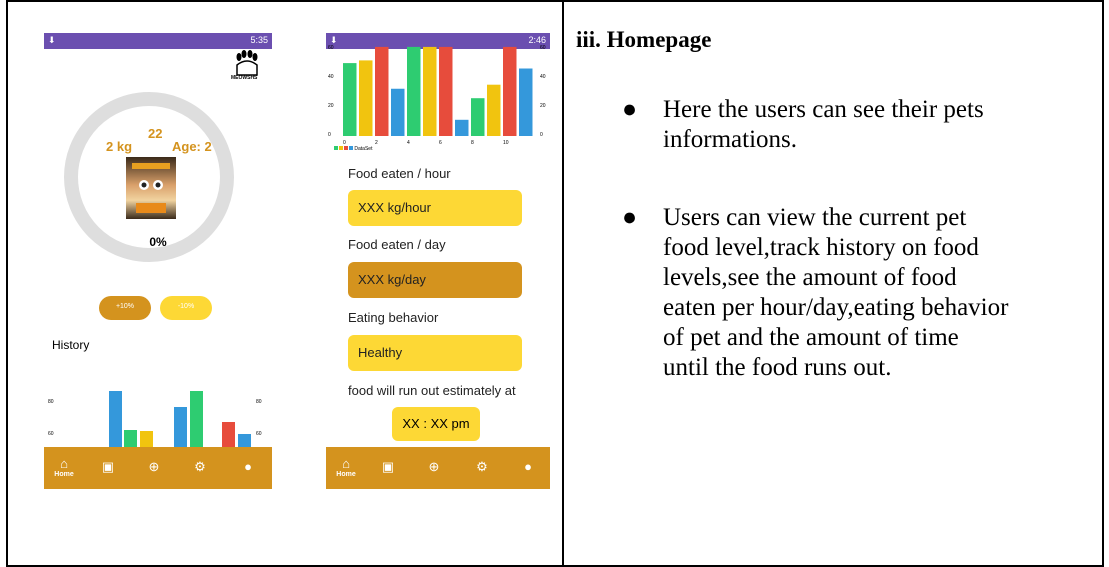  Describe the element at coordinates (399, 173) in the screenshot. I see `food-hour-label: Food eaten / hour` at that location.